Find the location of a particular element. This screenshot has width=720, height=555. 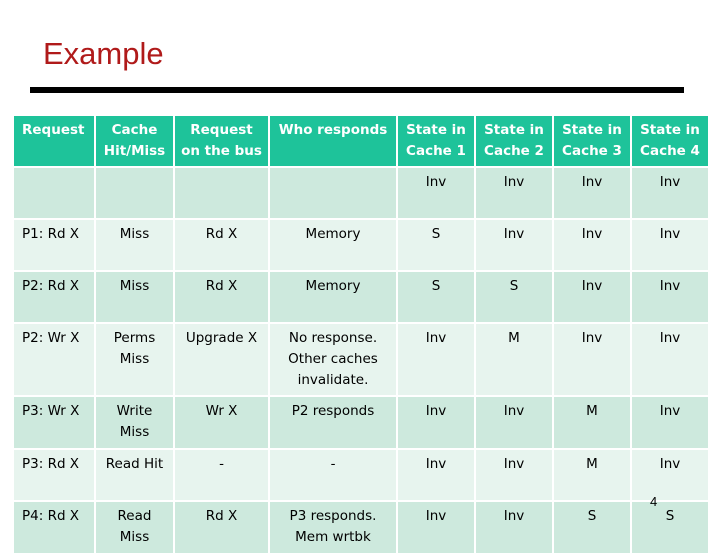

cell-hit-miss: Write Miss is located at coordinates (134, 422).